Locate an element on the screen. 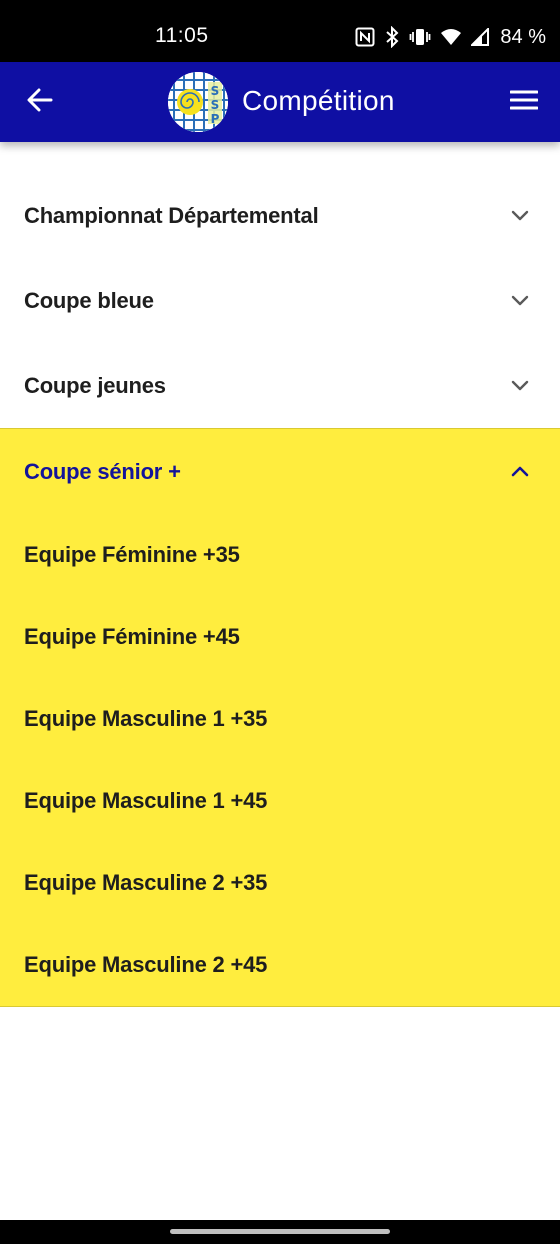  back-button is located at coordinates (40, 102).